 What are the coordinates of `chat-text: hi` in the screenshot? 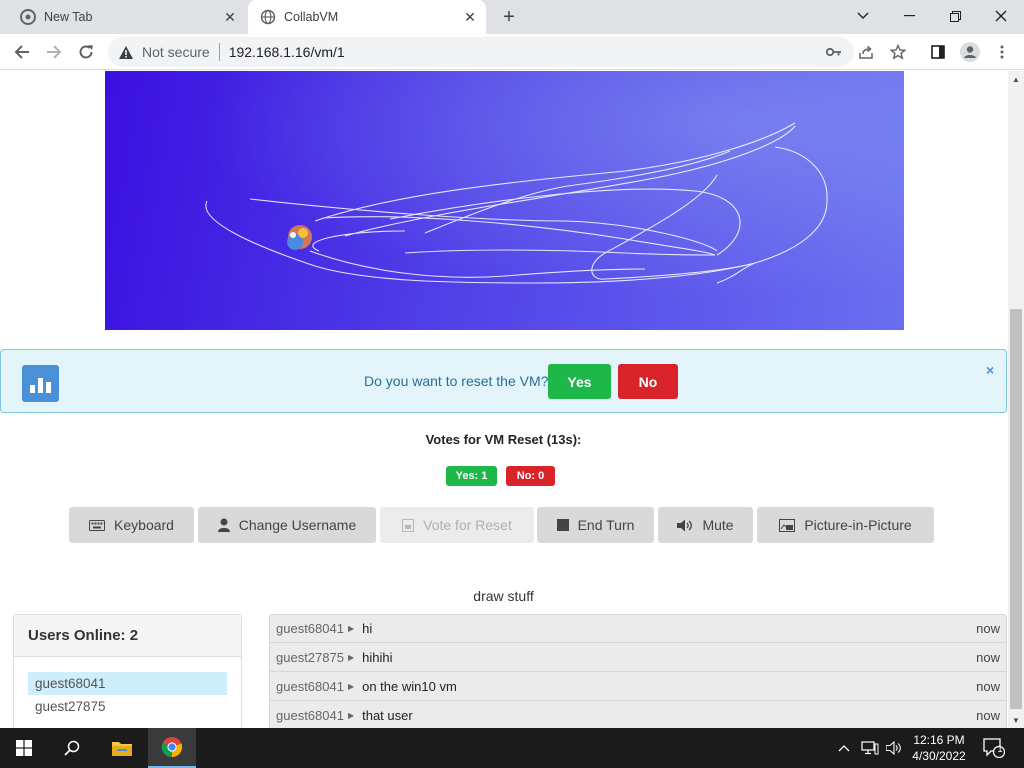 It's located at (367, 628).